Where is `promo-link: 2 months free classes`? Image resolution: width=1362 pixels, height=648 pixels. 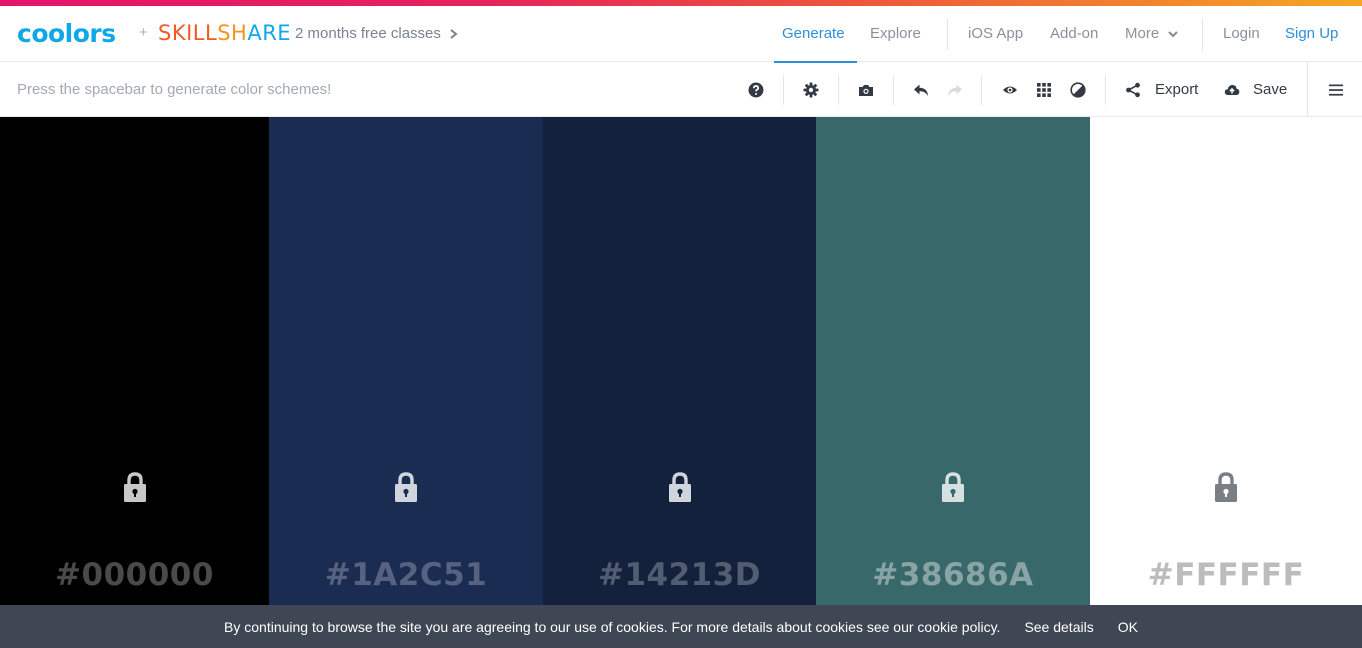 promo-link: 2 months free classes is located at coordinates (376, 33).